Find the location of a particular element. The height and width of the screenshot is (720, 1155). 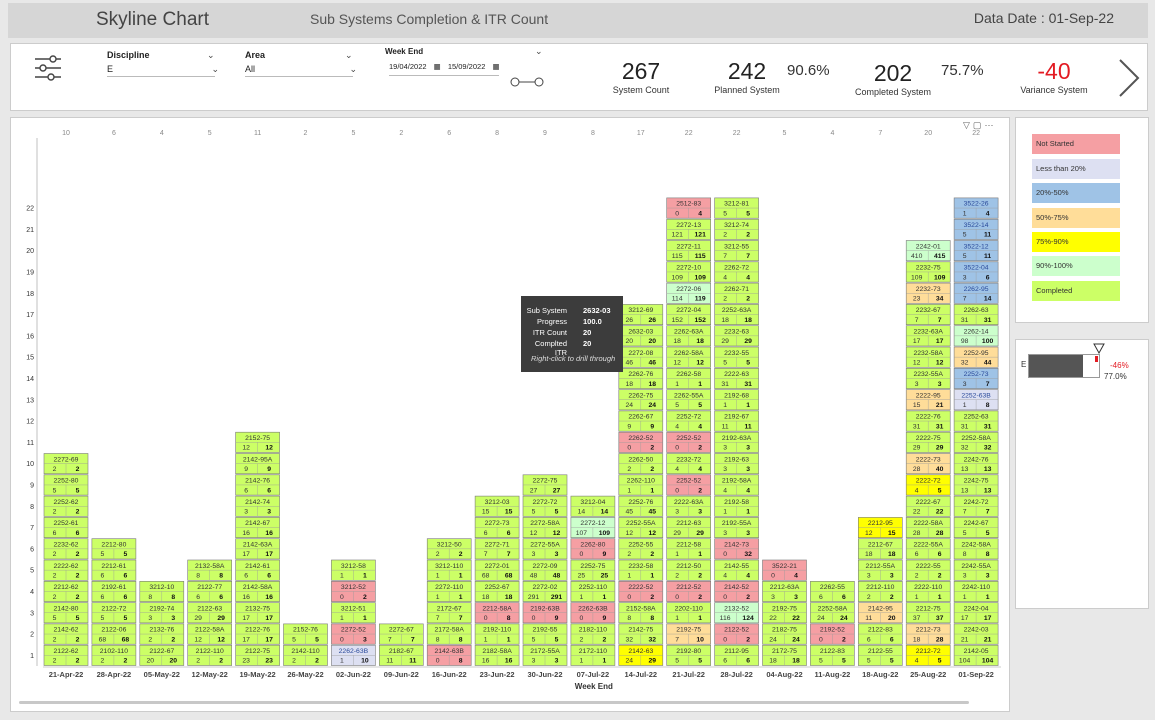

subsystem-id-label: 2252-58A is located at coordinates (976, 438).